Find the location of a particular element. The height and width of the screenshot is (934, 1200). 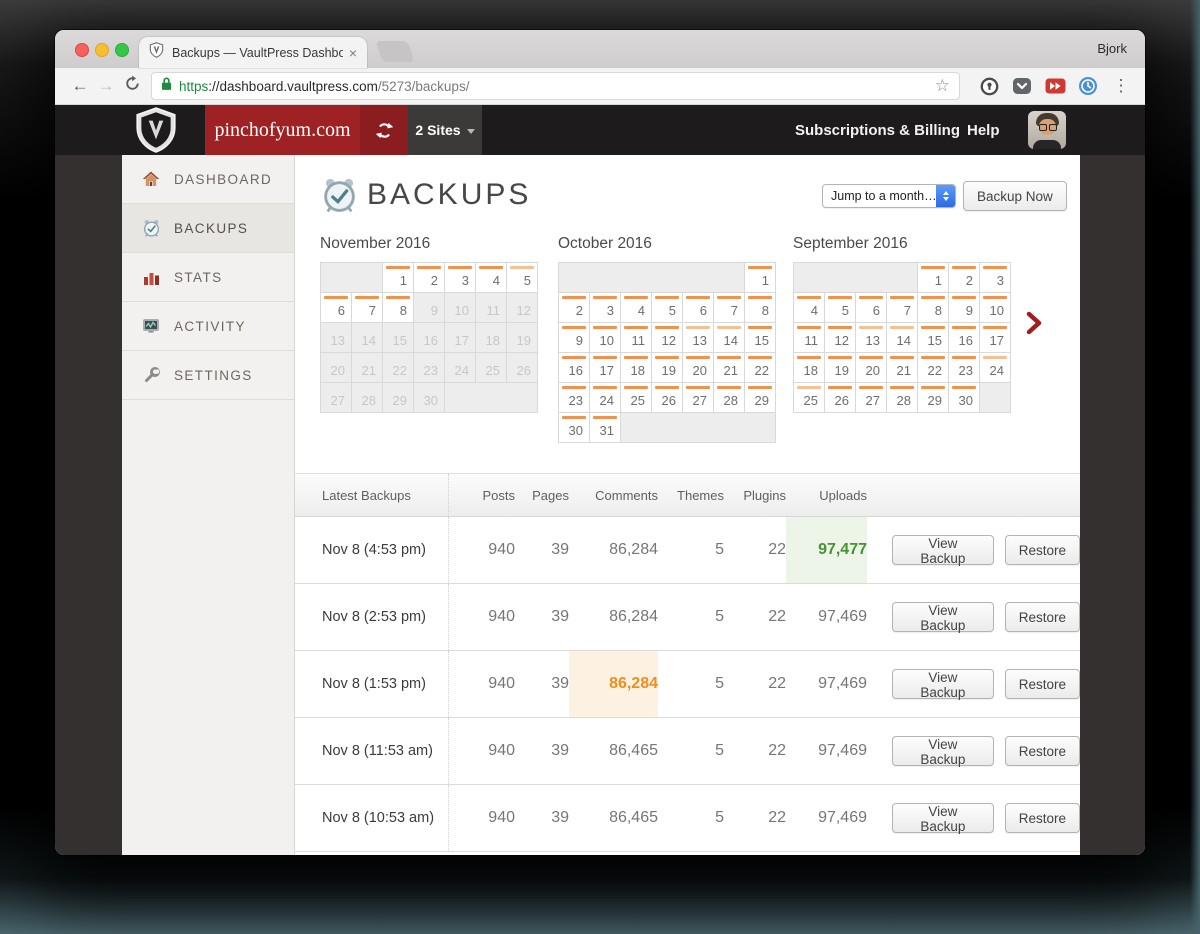

sidebar-item-settings: SETTINGS is located at coordinates (208, 375).